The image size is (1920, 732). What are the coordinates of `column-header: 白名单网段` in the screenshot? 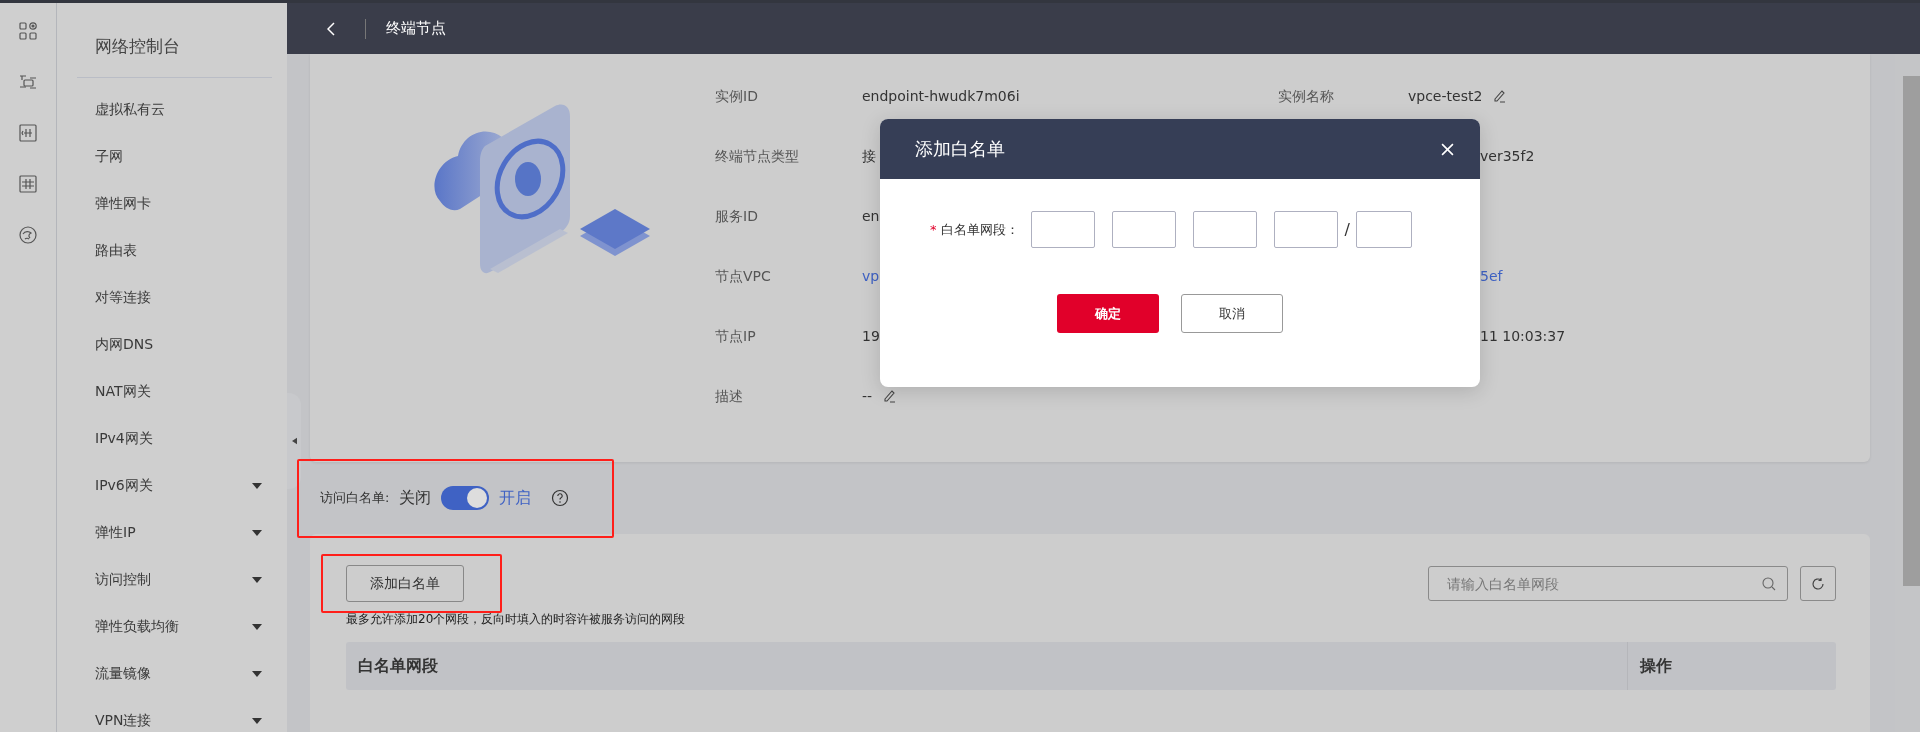 It's located at (398, 666).